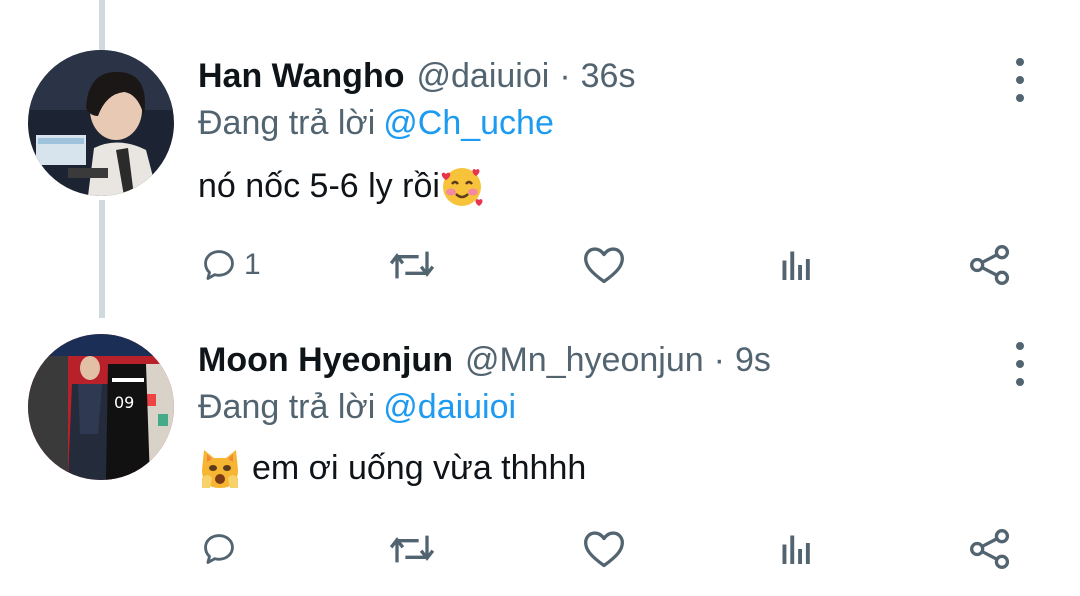 This screenshot has width=1080, height=596. Describe the element at coordinates (416, 76) in the screenshot. I see `tweet-header: Han Wangho @daiuioi · 36s` at that location.